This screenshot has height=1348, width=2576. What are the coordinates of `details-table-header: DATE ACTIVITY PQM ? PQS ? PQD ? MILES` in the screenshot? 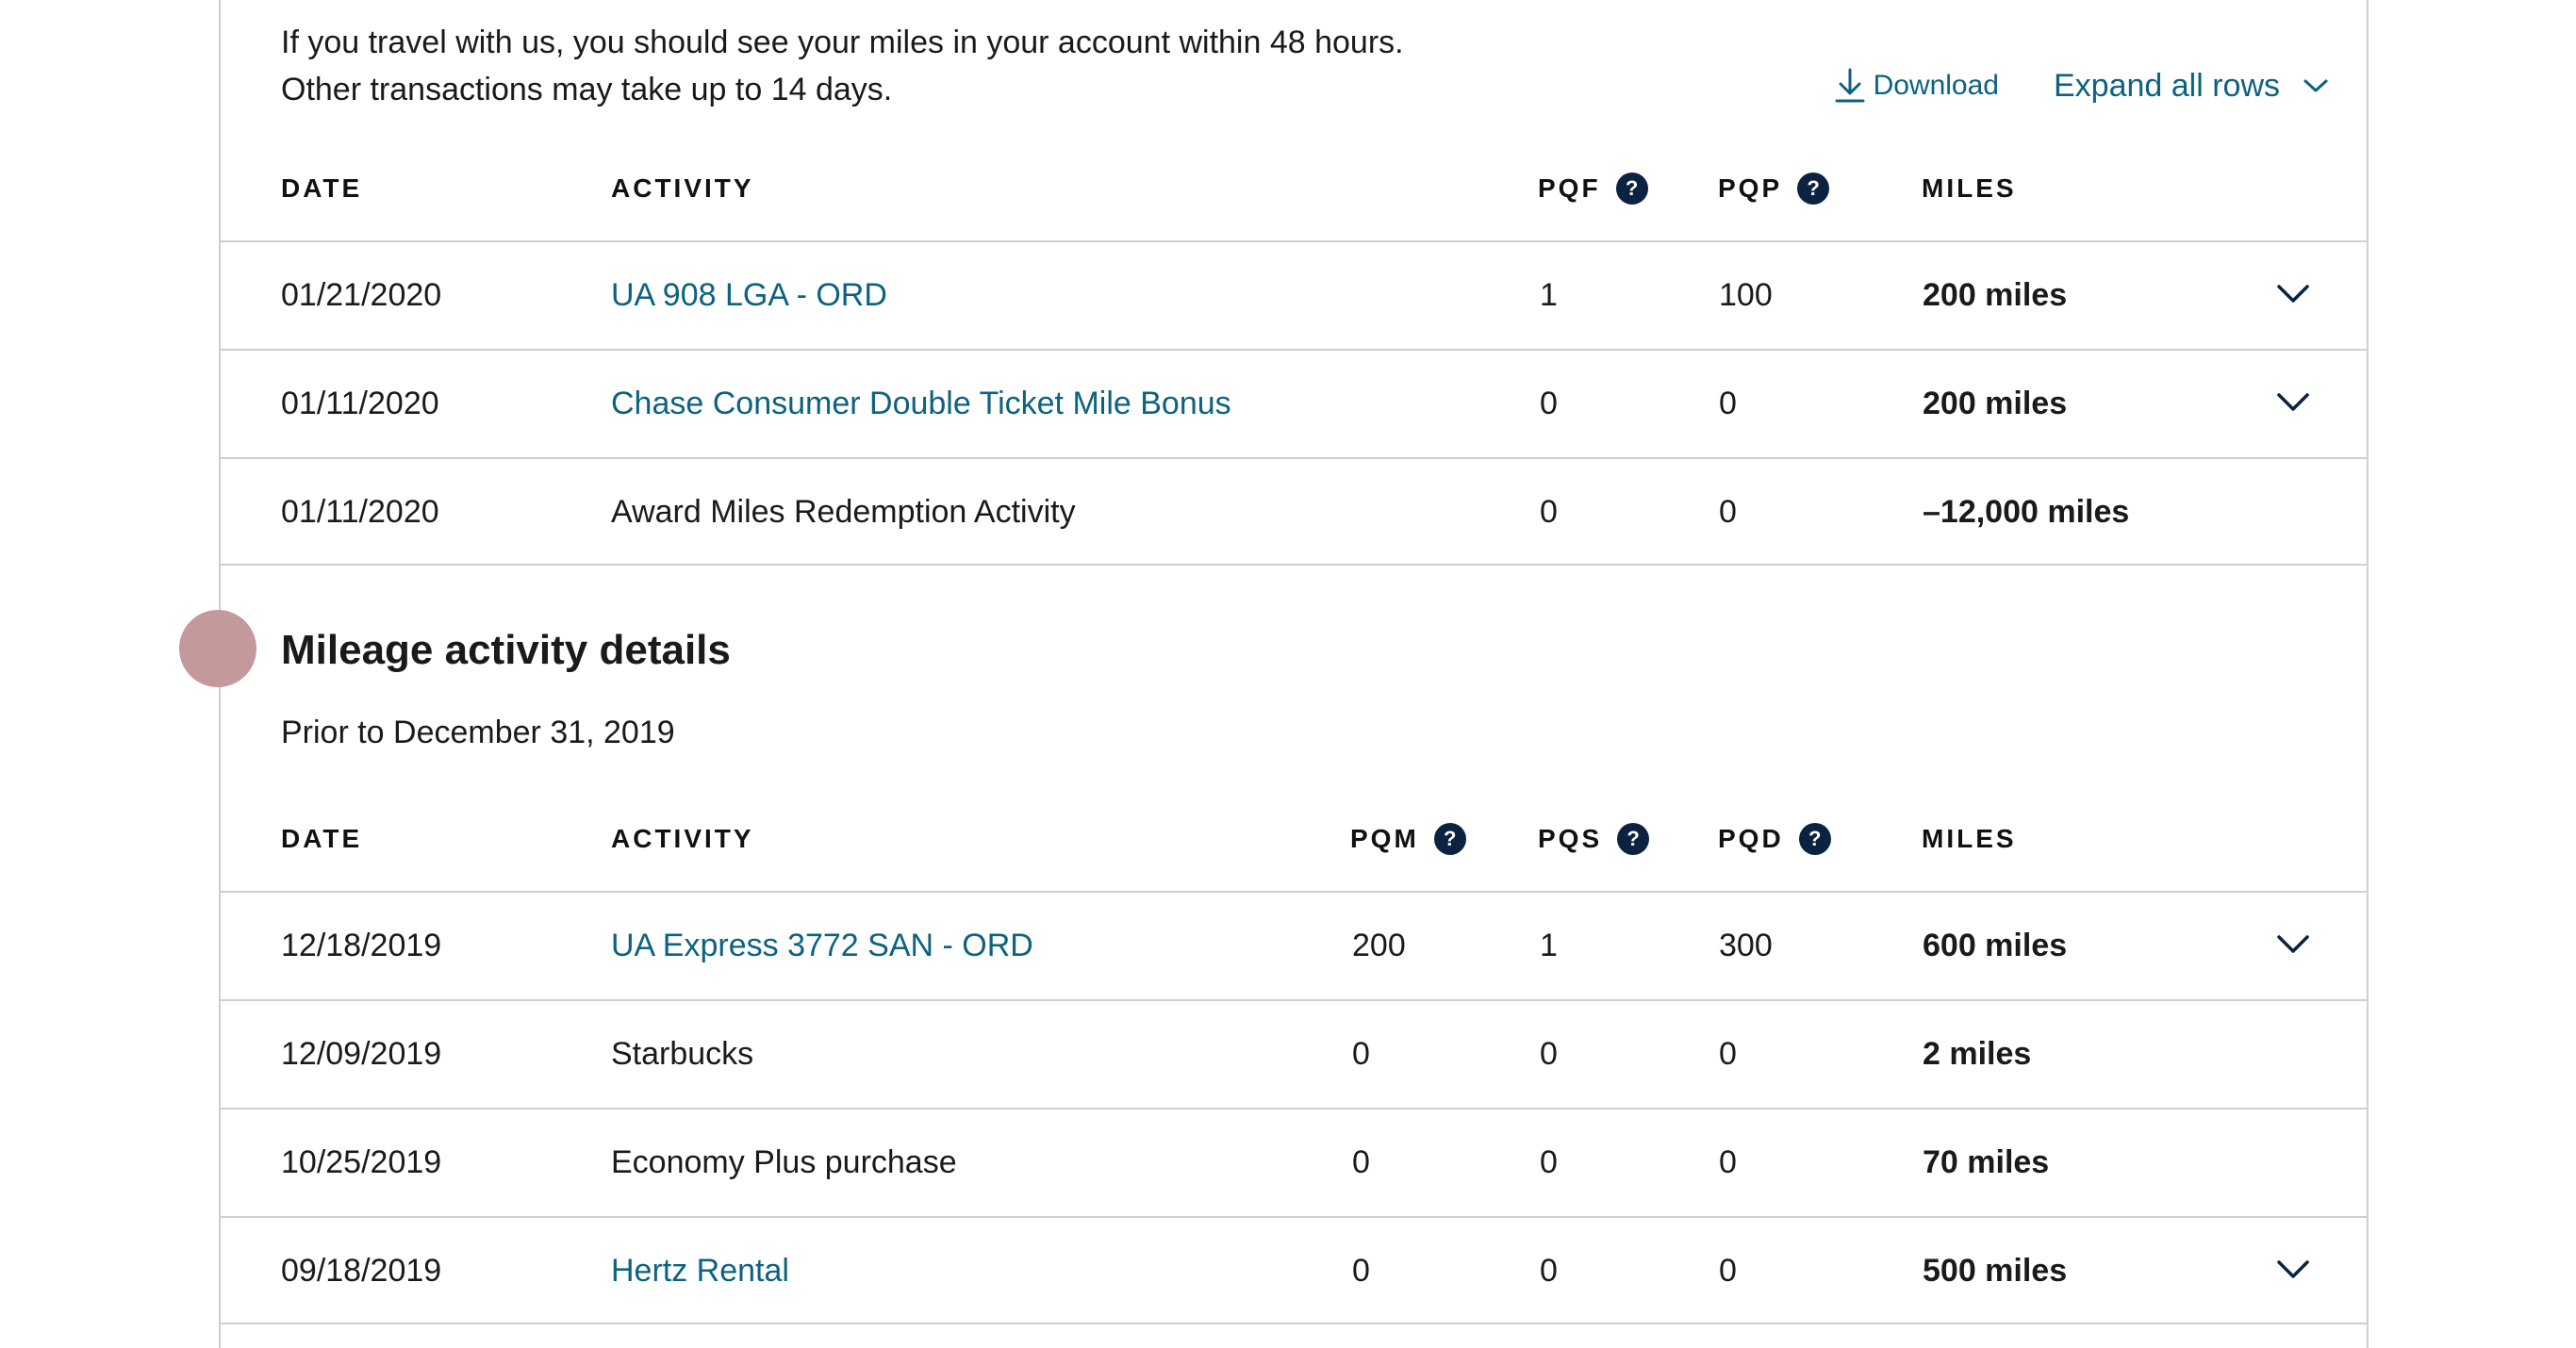 It's located at (1294, 839).